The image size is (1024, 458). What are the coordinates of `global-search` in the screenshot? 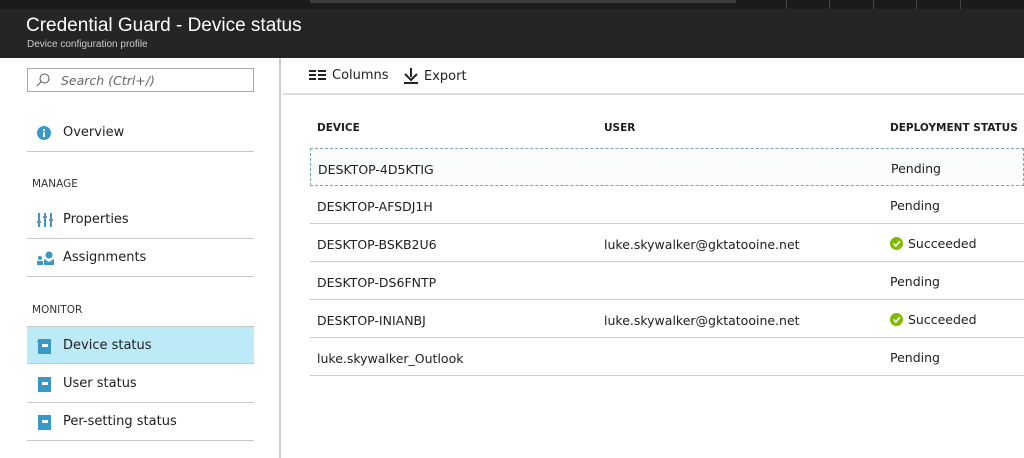 It's located at (523, 1).